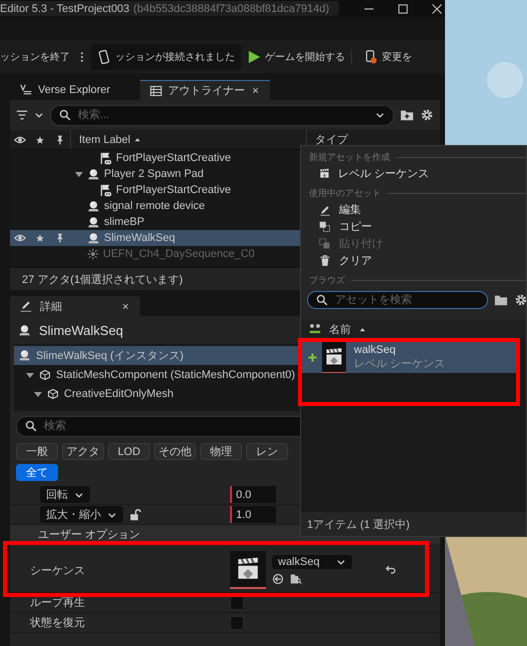 This screenshot has height=646, width=527. What do you see at coordinates (391, 570) in the screenshot?
I see `reset-arrow-icon` at bounding box center [391, 570].